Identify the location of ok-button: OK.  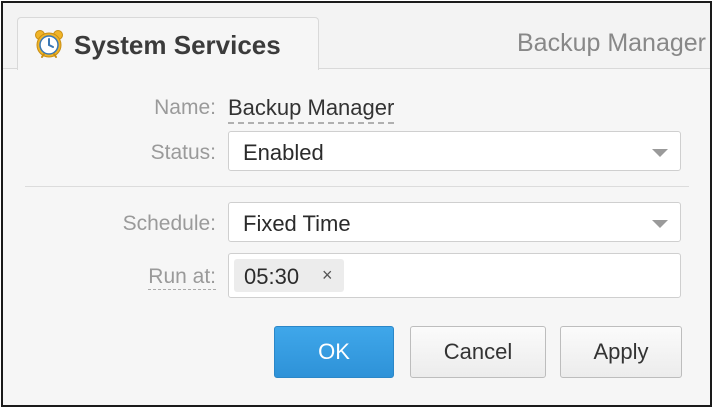
(334, 352).